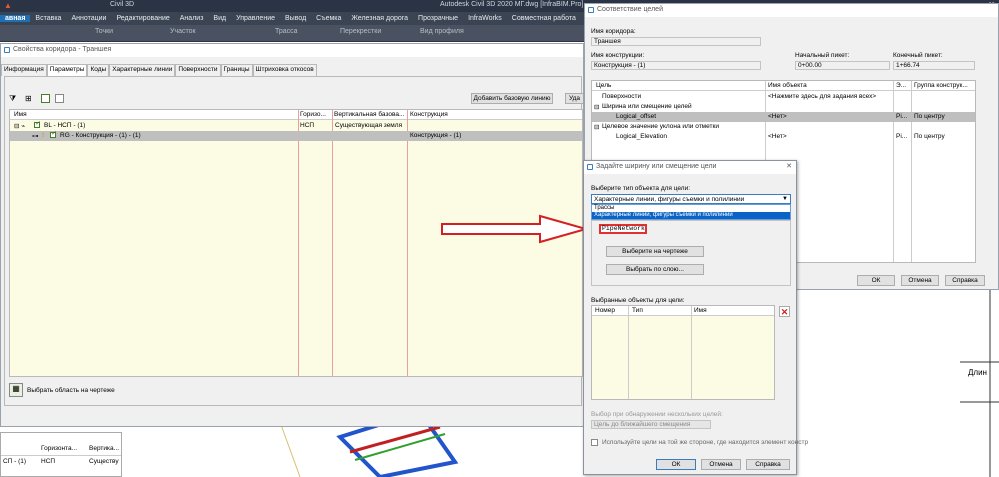  What do you see at coordinates (605, 310) in the screenshot?
I see `col-number: Номер` at bounding box center [605, 310].